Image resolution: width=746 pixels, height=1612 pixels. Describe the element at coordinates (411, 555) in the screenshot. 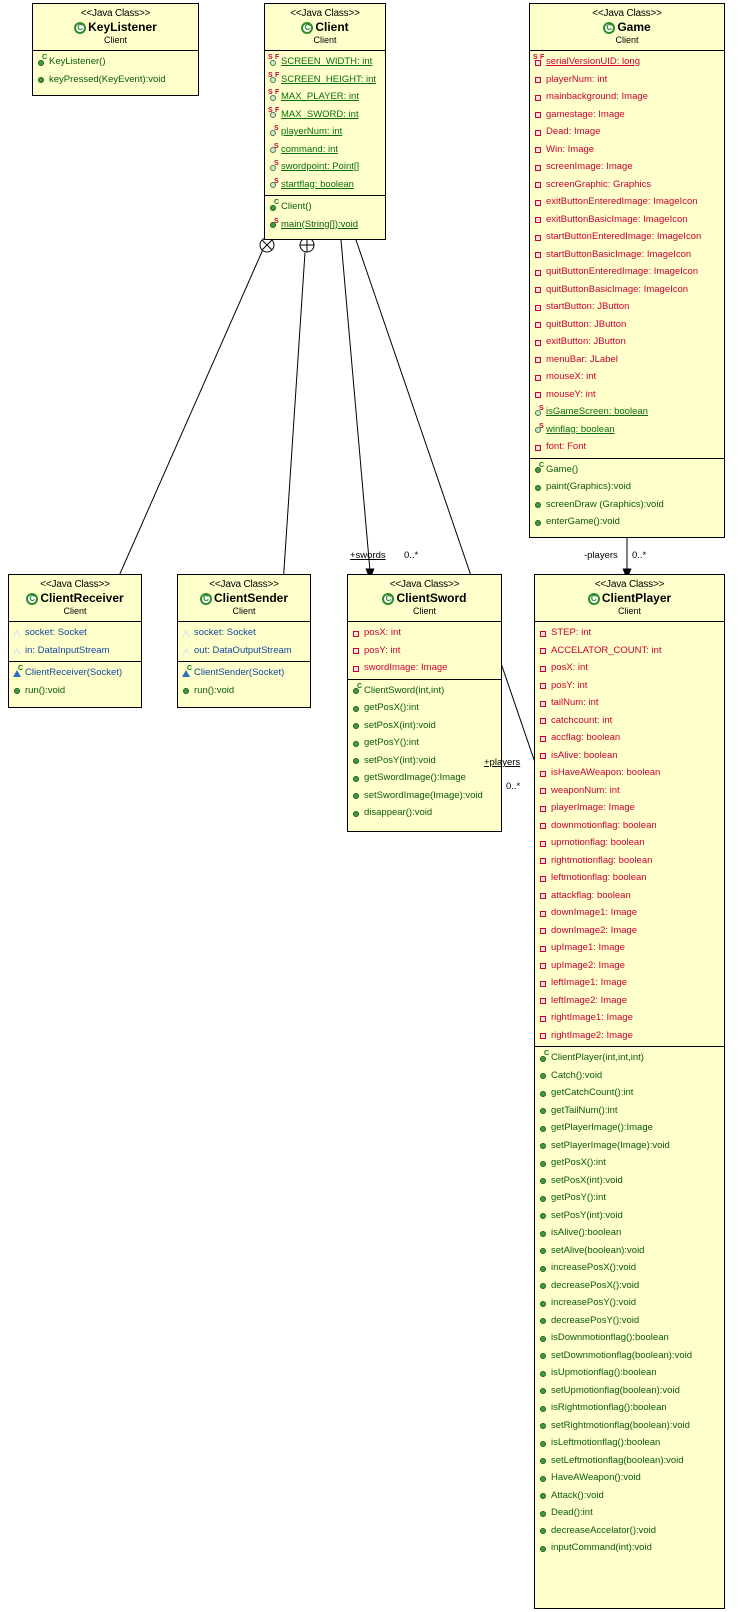

I see `assoc-multiplicity-swords: 0..*` at that location.